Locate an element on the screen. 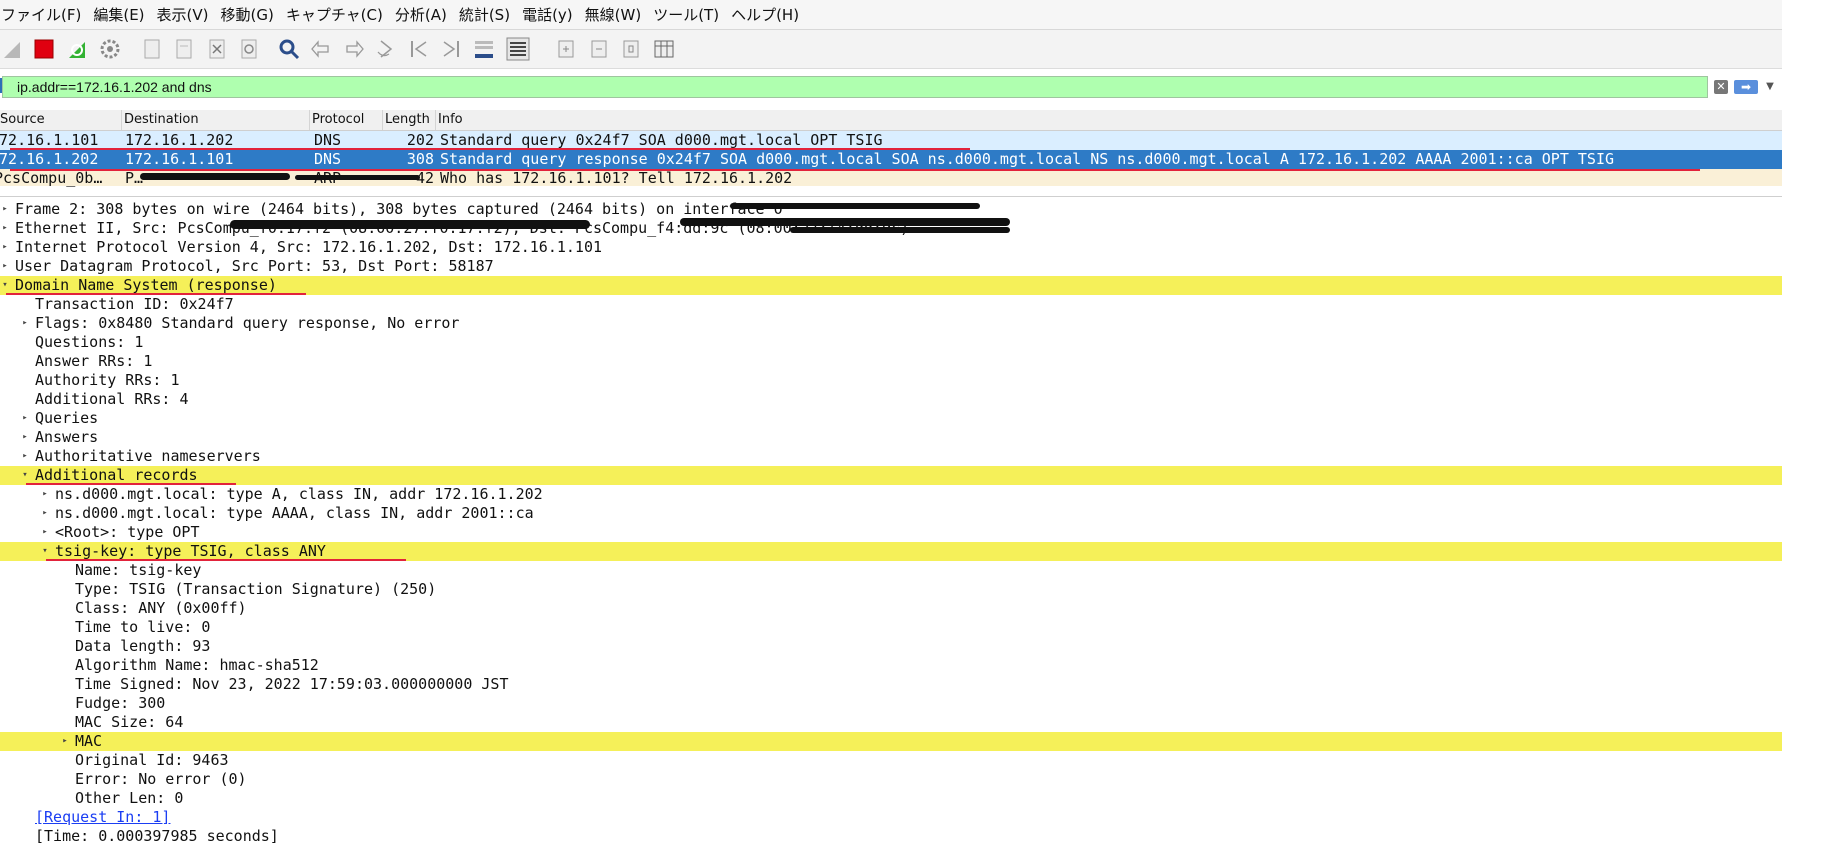 Image resolution: width=1844 pixels, height=862 pixels. tree-row: Time to live: 0 is located at coordinates (891, 627).